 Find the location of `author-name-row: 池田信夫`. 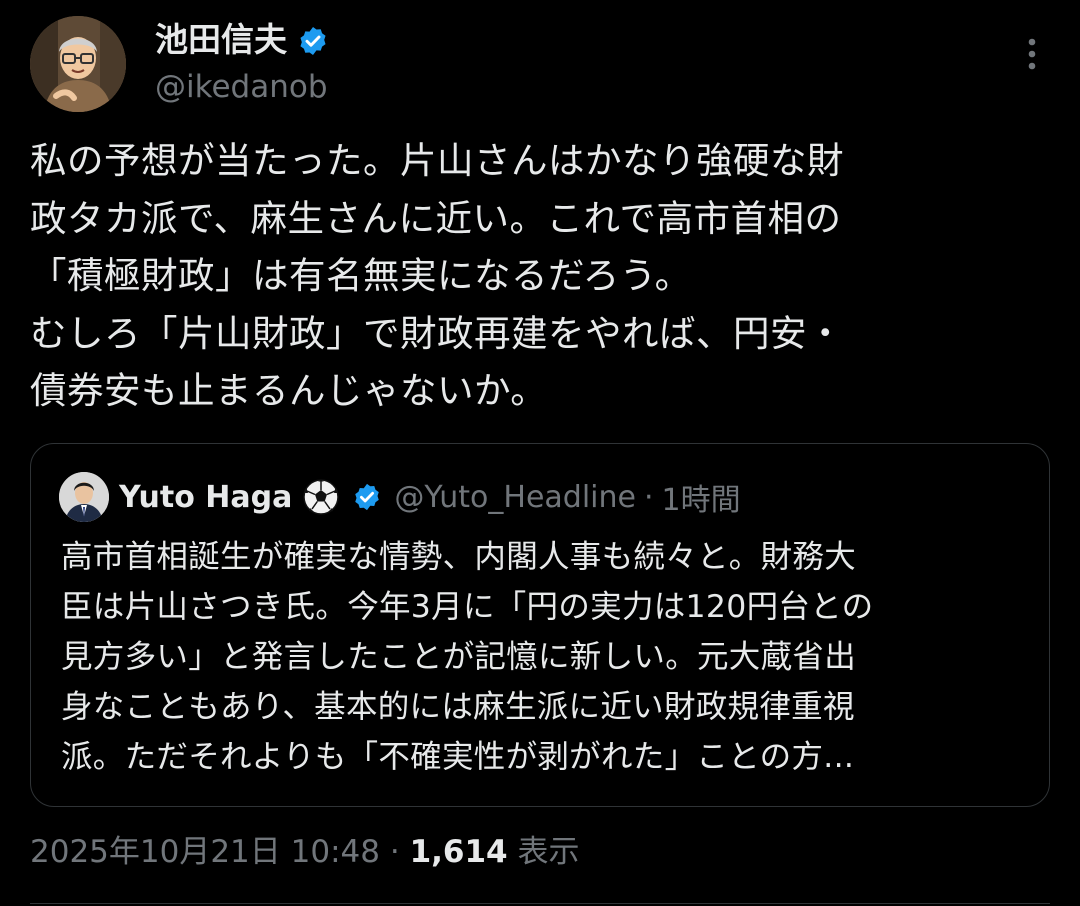

author-name-row: 池田信夫 is located at coordinates (242, 40).